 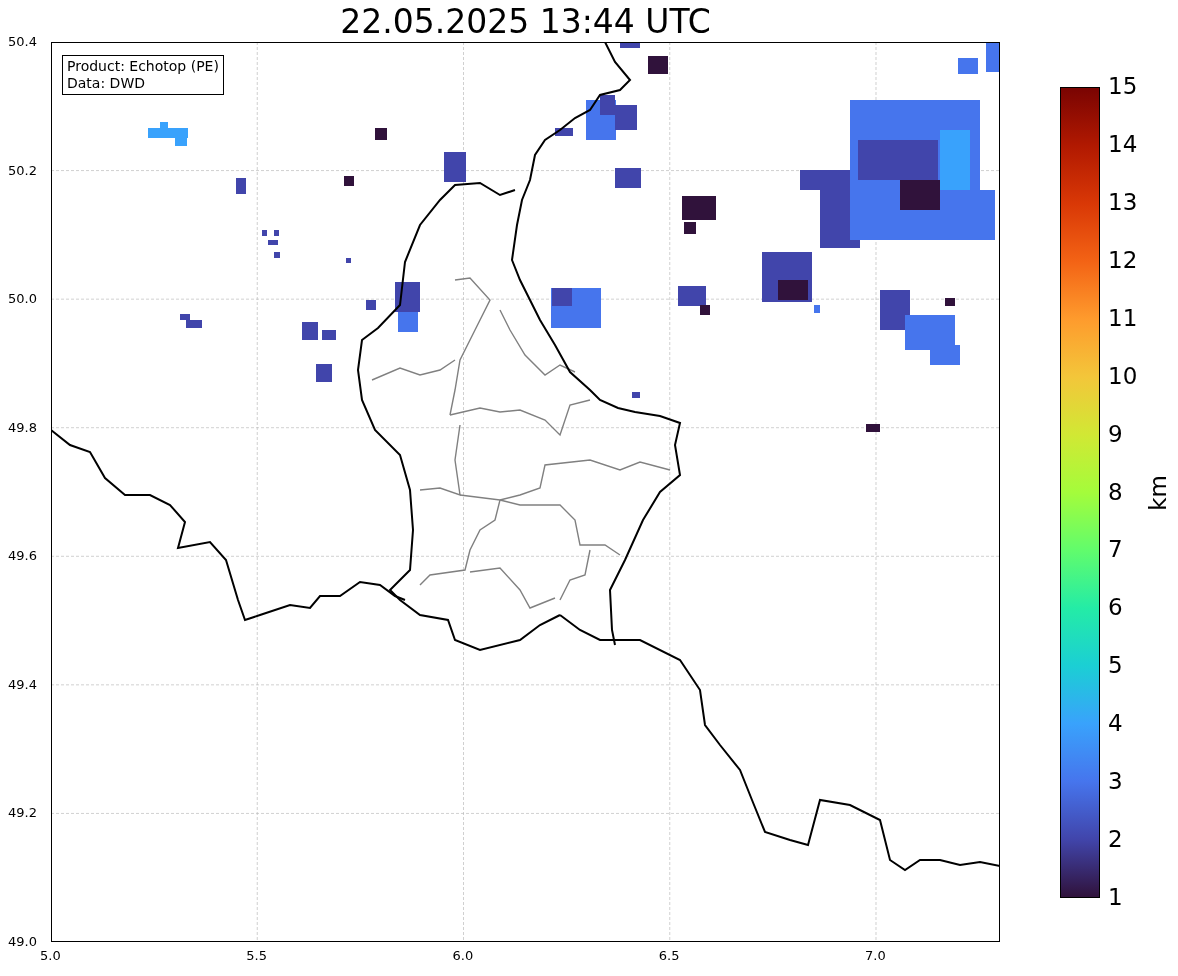 I want to click on colorbar-tick-label: 5, so click(x=1115, y=665).